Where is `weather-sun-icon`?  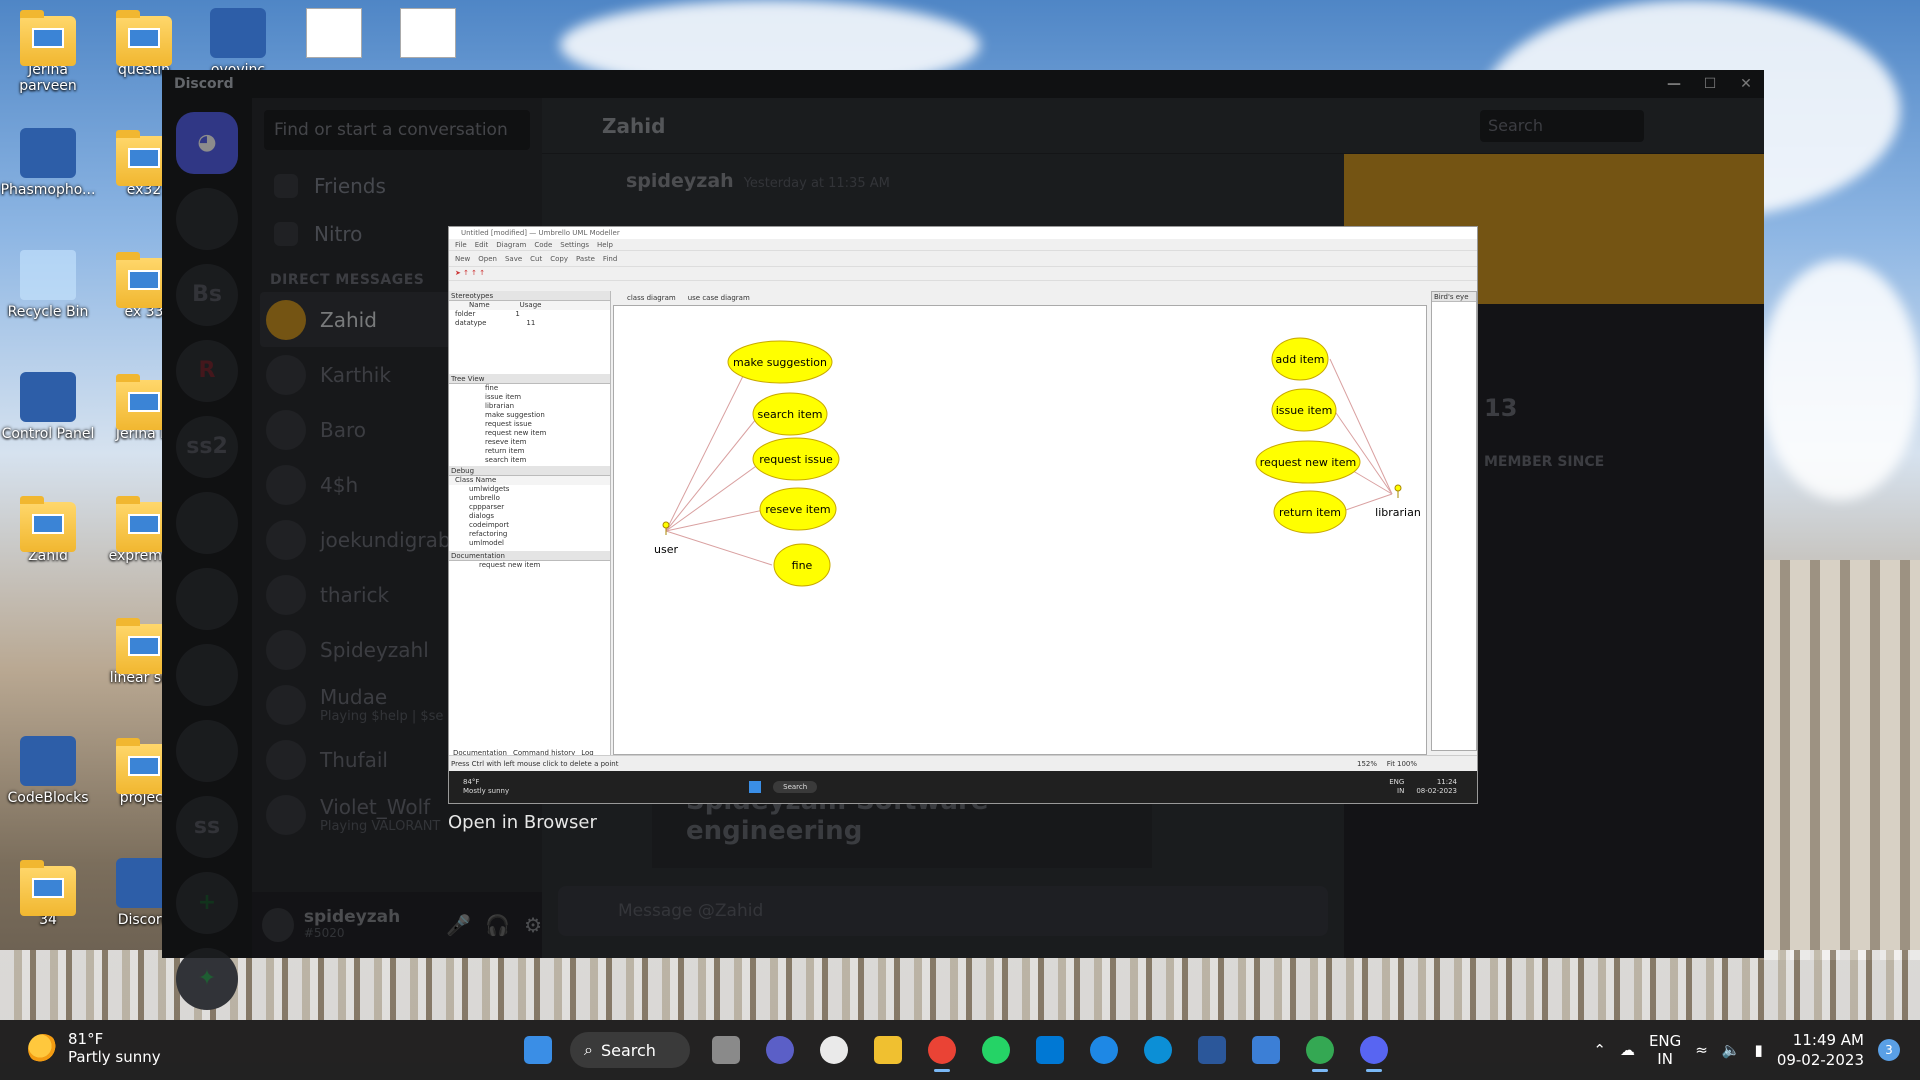
weather-sun-icon is located at coordinates (43, 1049).